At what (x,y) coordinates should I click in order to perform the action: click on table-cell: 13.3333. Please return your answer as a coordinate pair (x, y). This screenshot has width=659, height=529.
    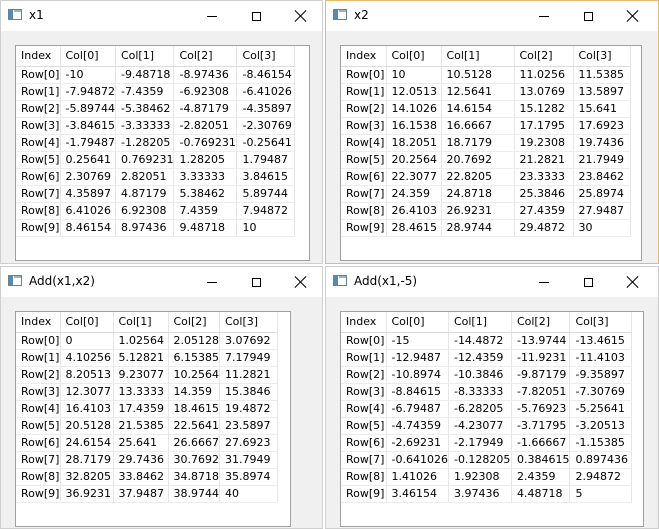
    Looking at the image, I should click on (141, 392).